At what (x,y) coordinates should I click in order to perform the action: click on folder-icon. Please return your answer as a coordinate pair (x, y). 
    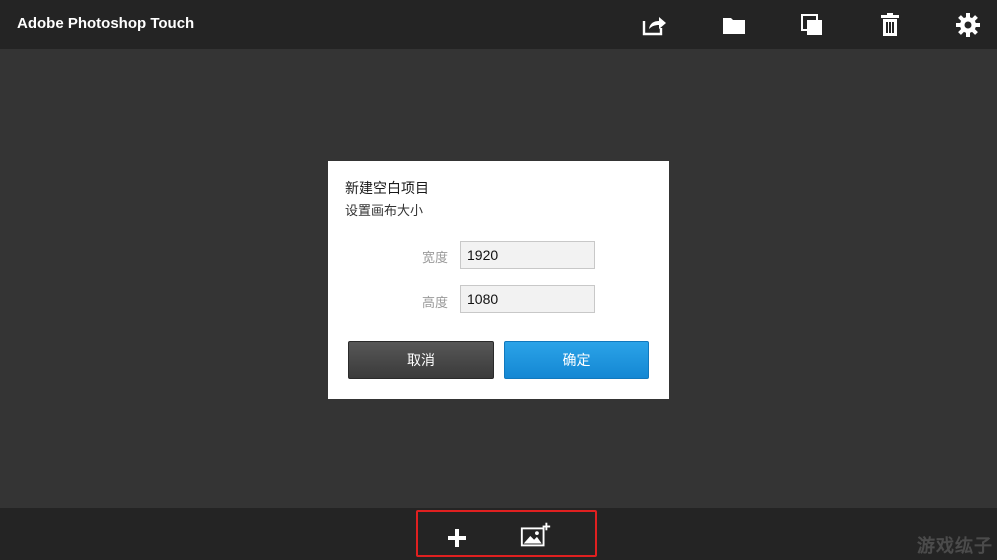
    Looking at the image, I should click on (734, 25).